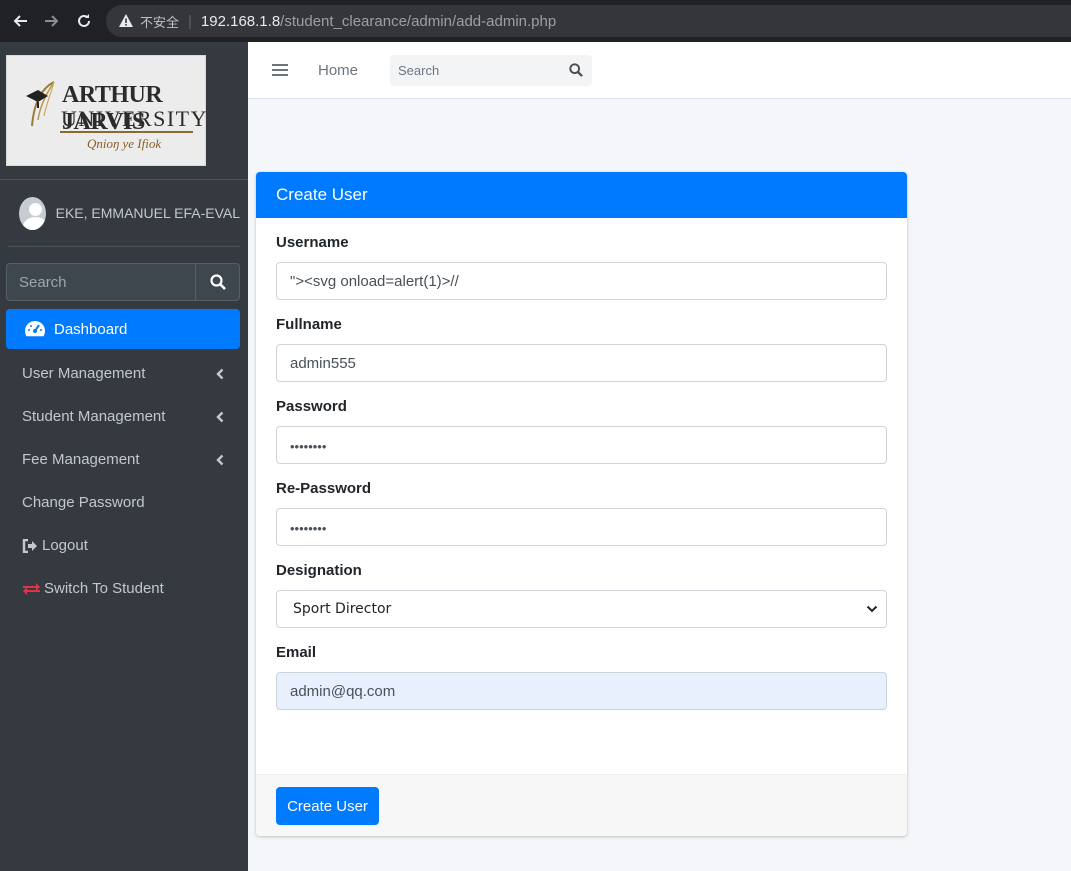 The width and height of the screenshot is (1071, 871). Describe the element at coordinates (134, 118) in the screenshot. I see `logo-line2: UNIVERSITY` at that location.